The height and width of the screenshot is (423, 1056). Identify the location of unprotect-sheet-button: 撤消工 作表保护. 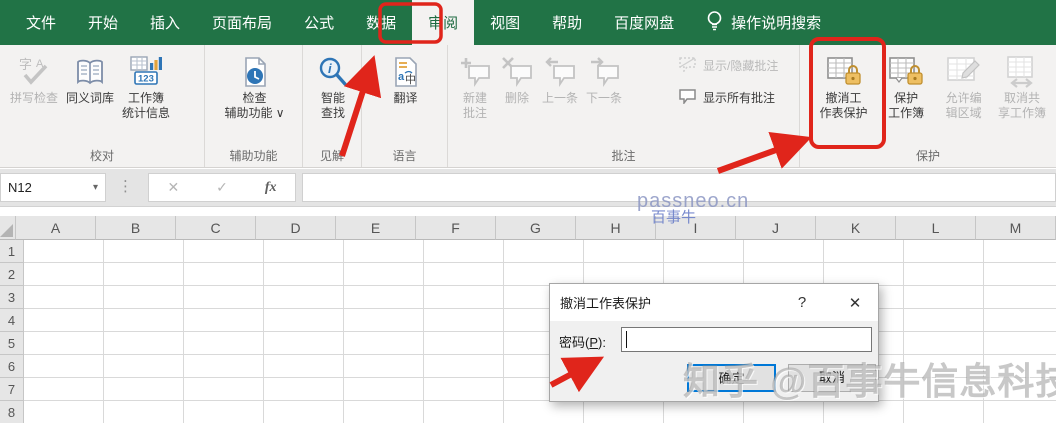
(843, 87).